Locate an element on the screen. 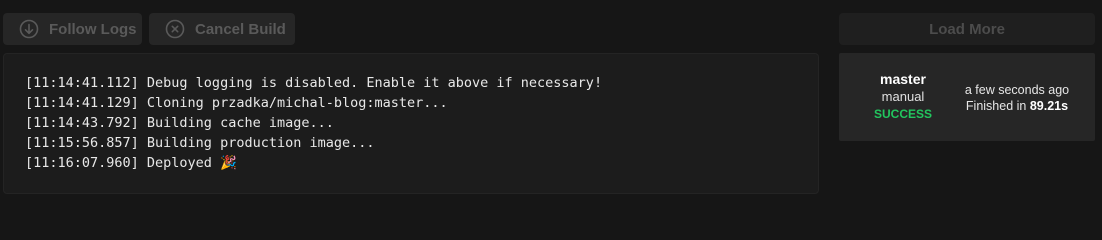  build-trigger: manual is located at coordinates (903, 96).